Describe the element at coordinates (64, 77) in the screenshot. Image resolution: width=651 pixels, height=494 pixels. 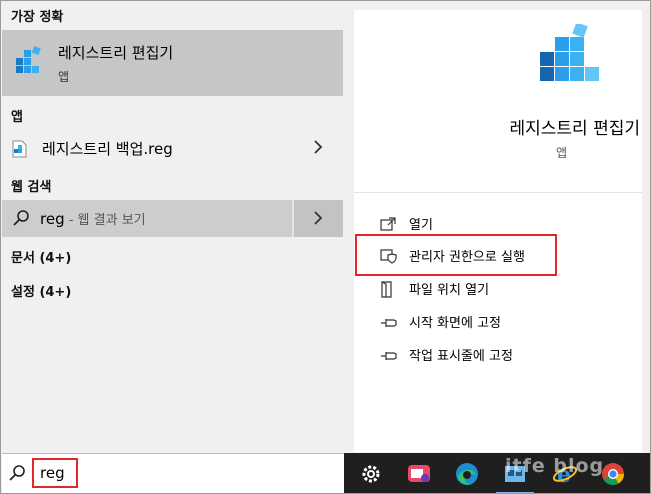
I see `best-match-subtitle: 앱` at that location.